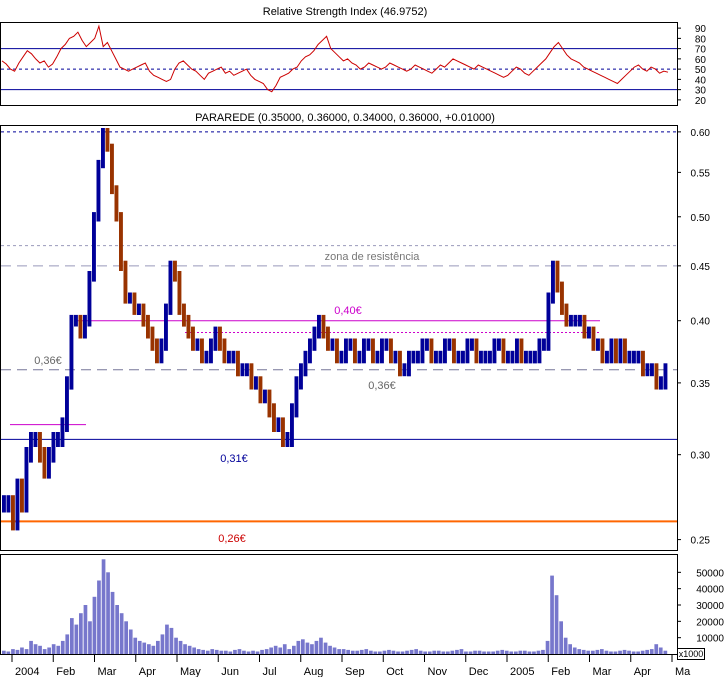 The height and width of the screenshot is (677, 725). I want to click on x-tick-label: Apr, so click(147, 671).